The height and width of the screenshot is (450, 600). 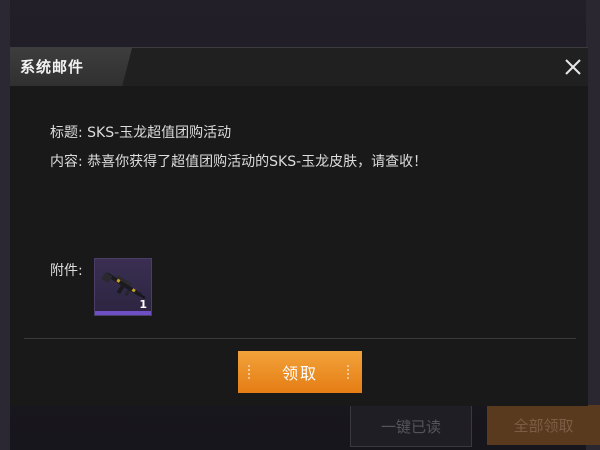 I want to click on claim-button: 领取, so click(x=300, y=372).